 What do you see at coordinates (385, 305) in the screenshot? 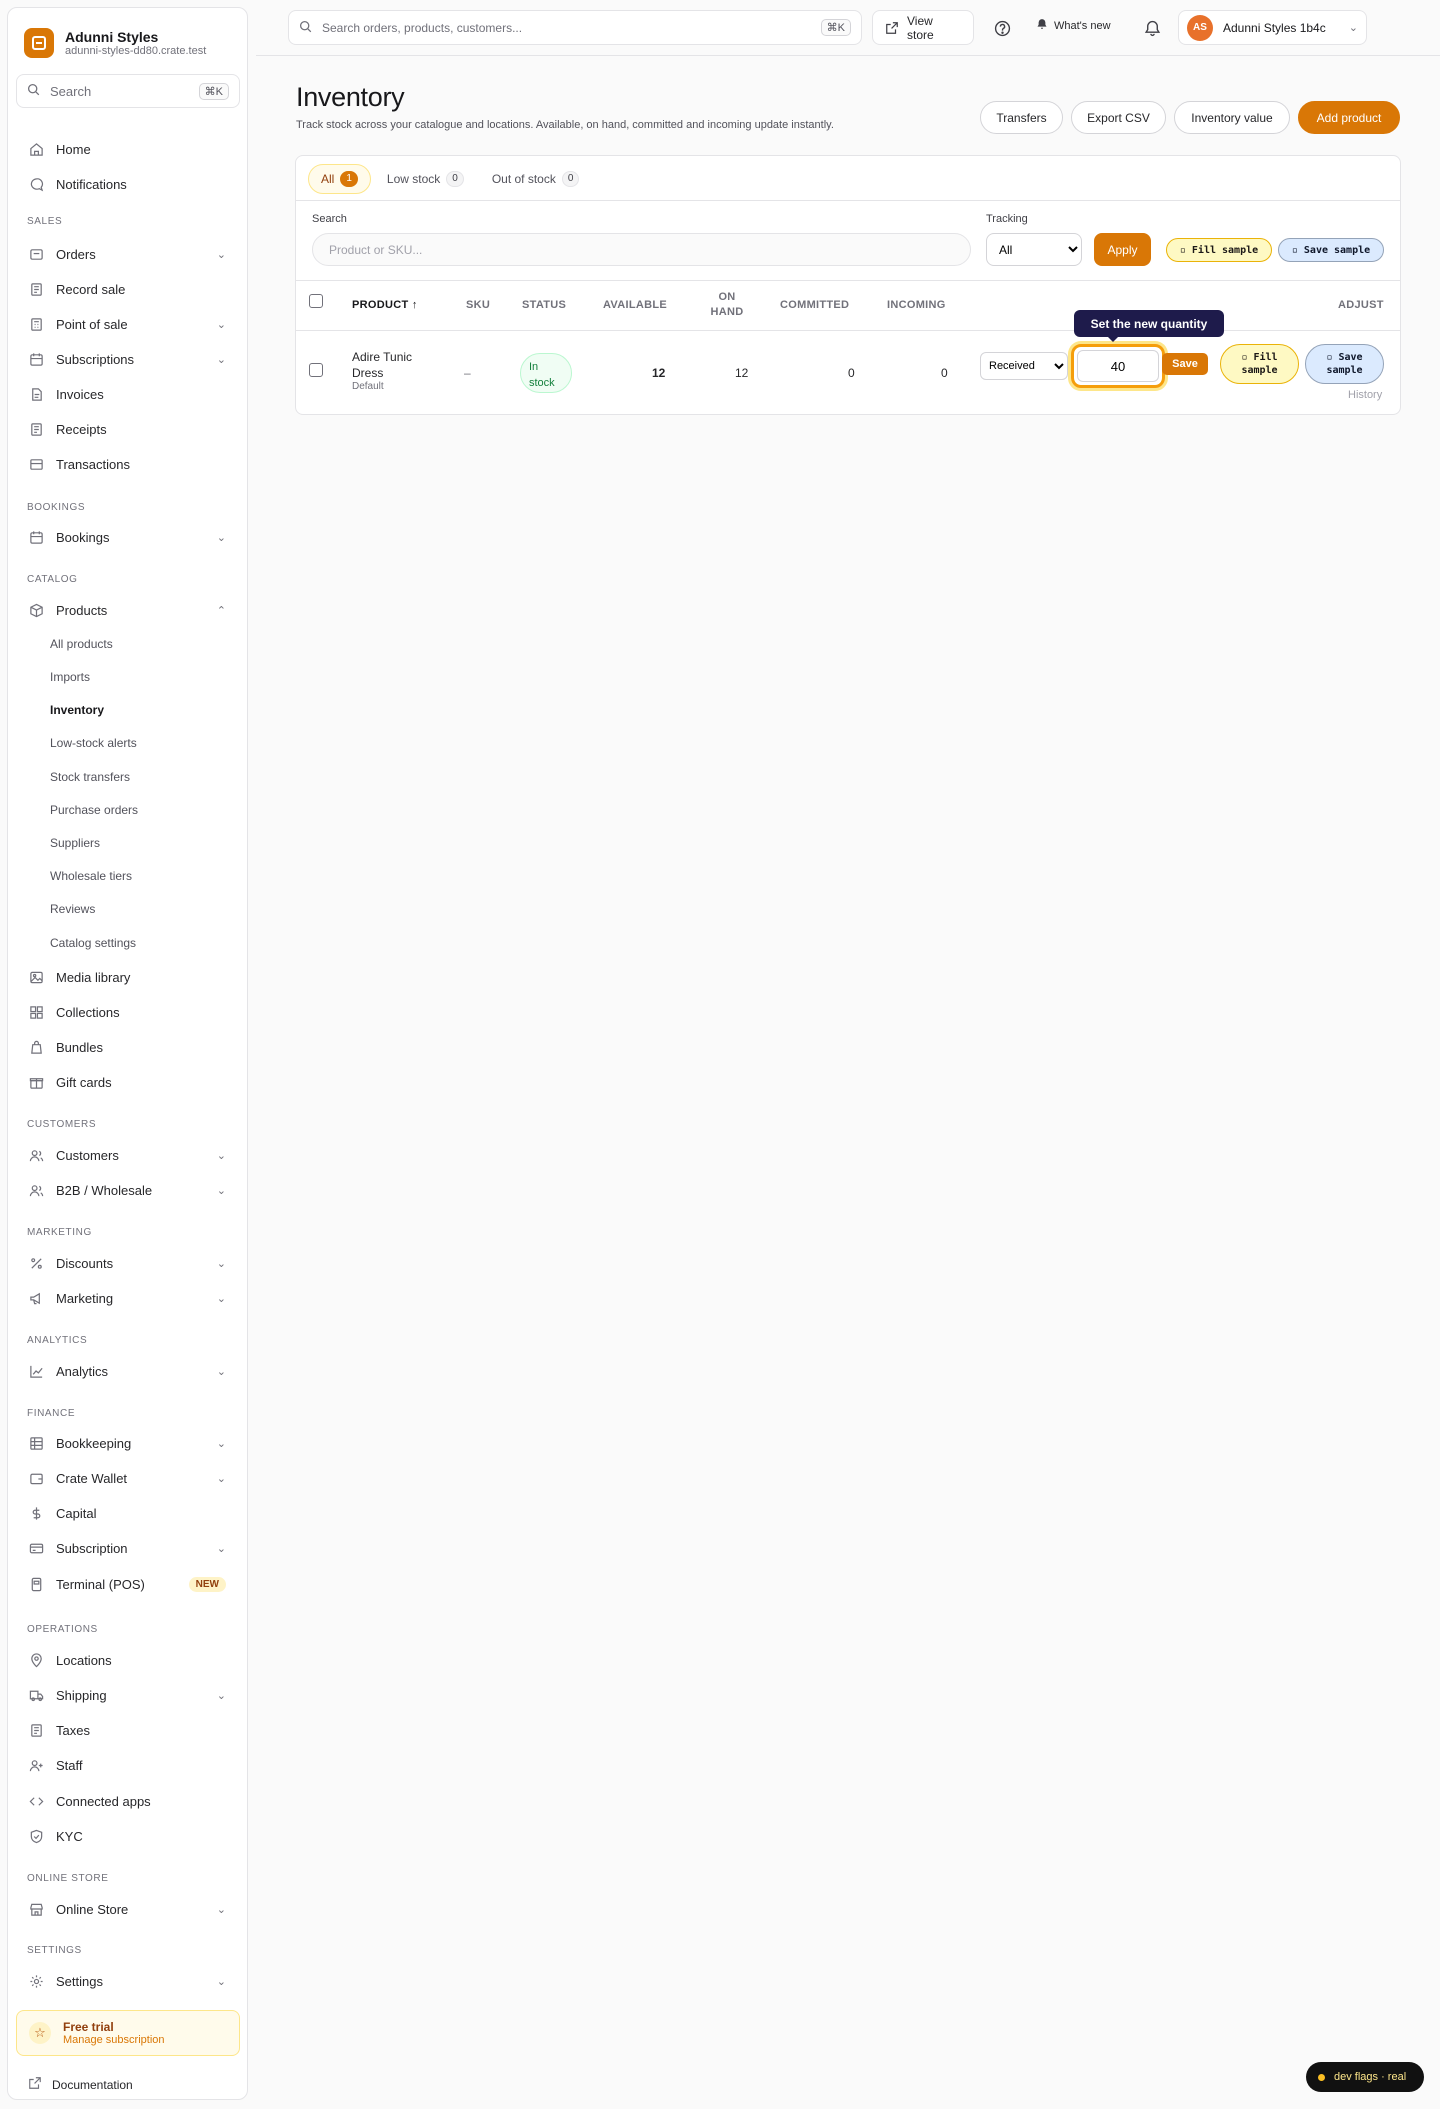
I see `column-header-product: PRODUCT ↑` at bounding box center [385, 305].